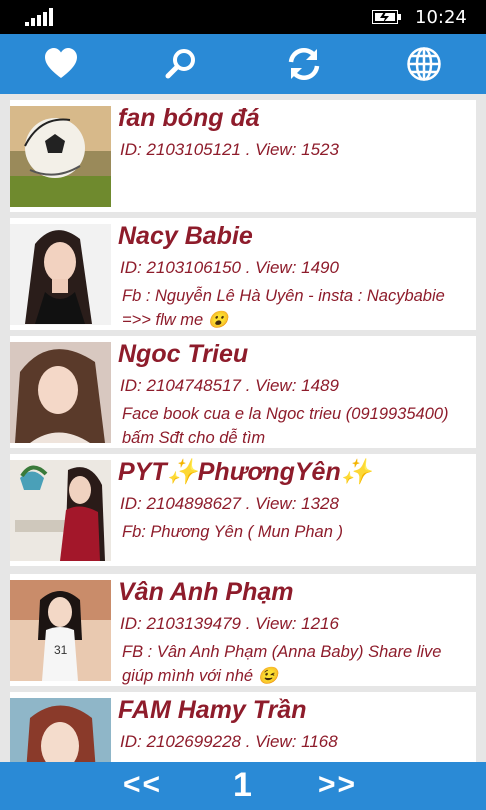 The image size is (486, 810). I want to click on portrait-image: 31, so click(60, 630).